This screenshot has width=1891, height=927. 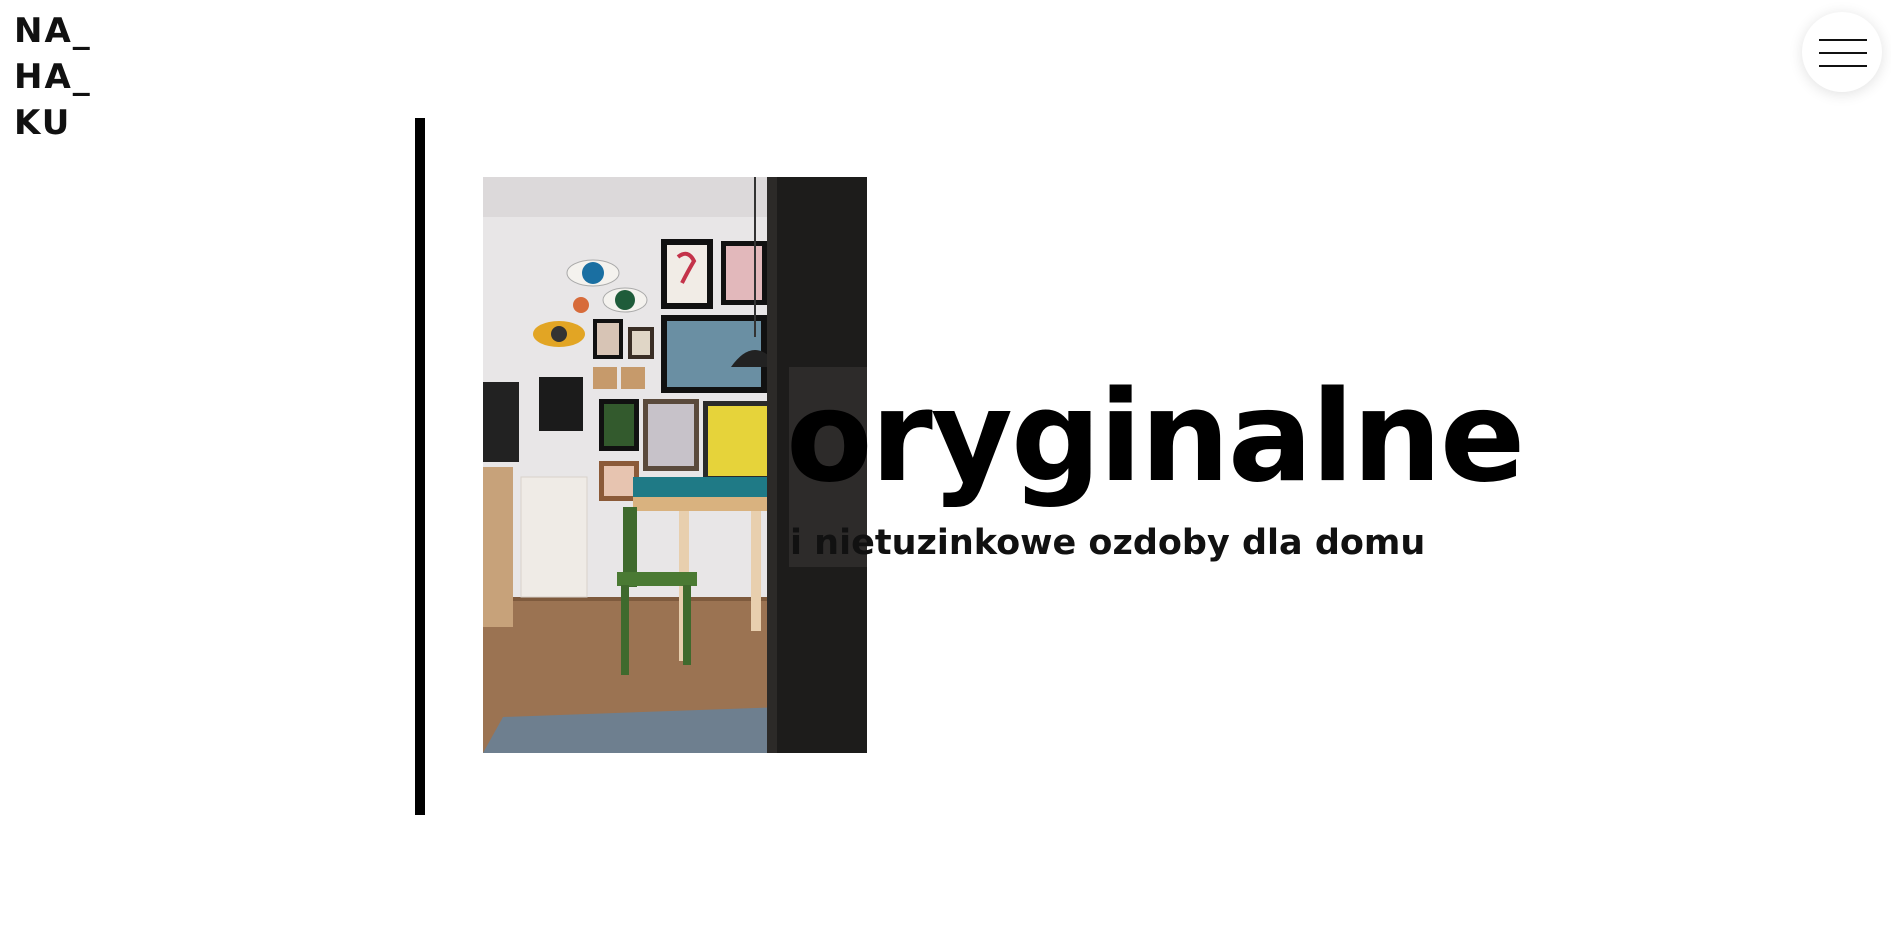 I want to click on hero-headline: oryginalne, so click(x=1155, y=436).